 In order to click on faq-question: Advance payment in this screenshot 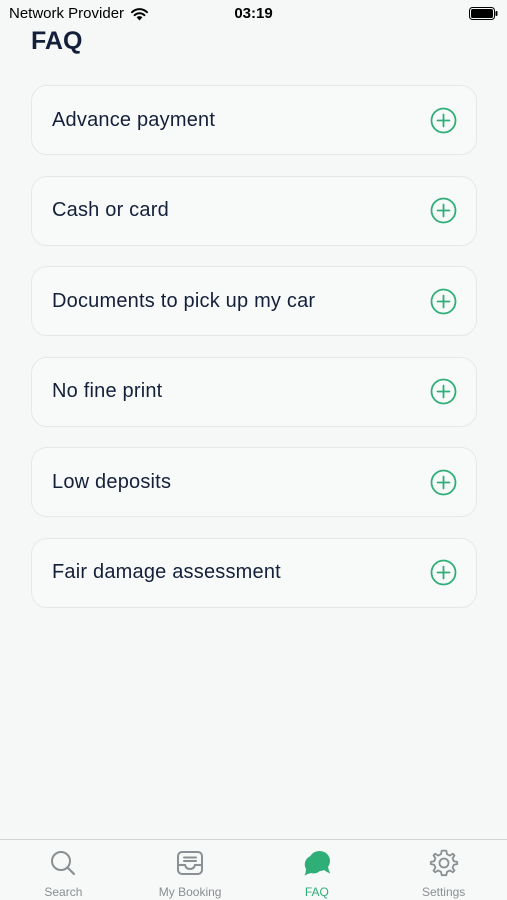, I will do `click(134, 119)`.